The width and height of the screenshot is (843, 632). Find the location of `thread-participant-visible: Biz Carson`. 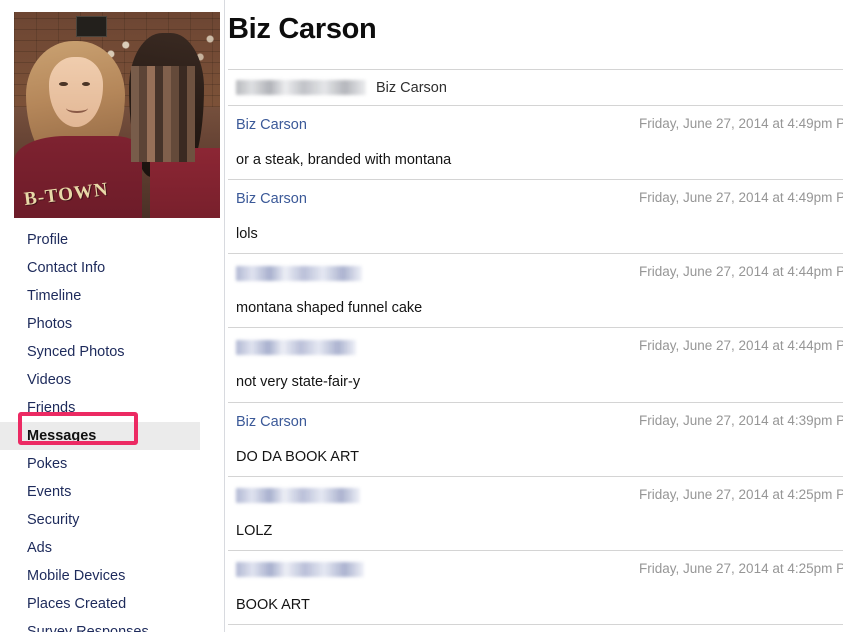

thread-participant-visible: Biz Carson is located at coordinates (411, 87).